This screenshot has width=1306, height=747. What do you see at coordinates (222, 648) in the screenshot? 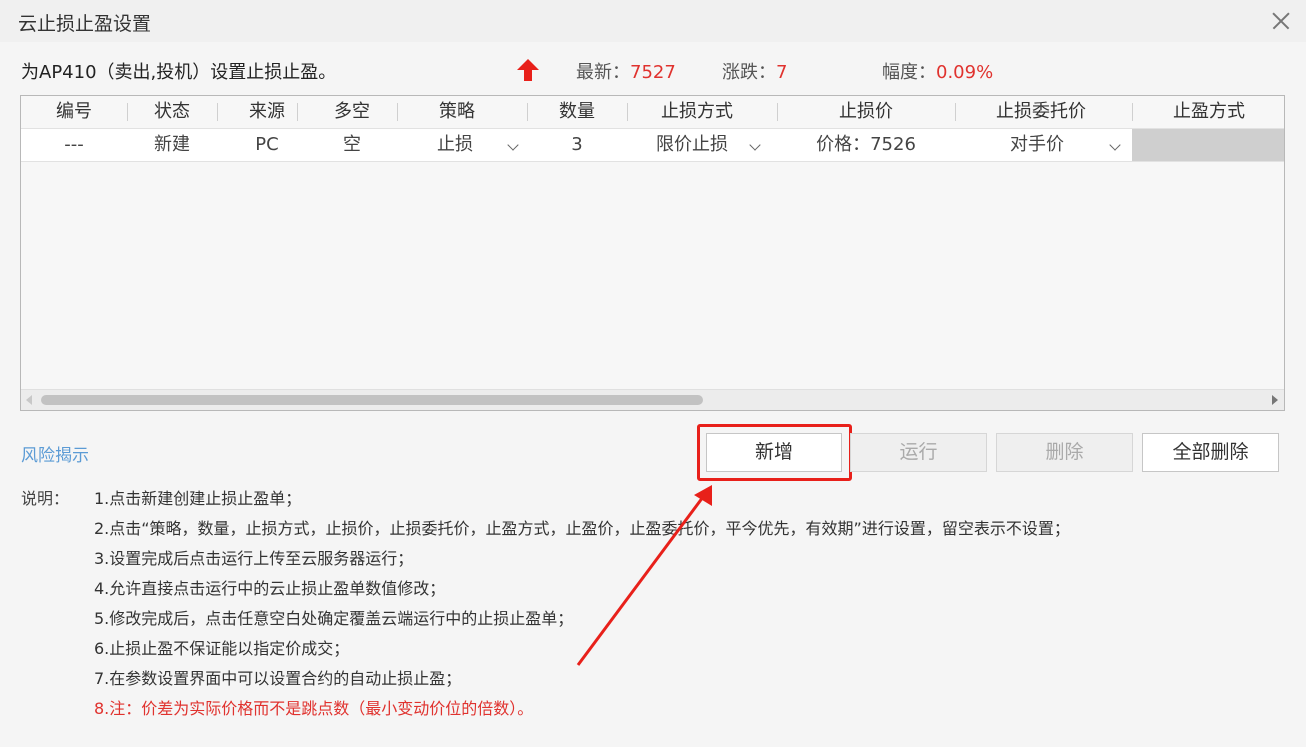
I see `note-item: 6.止损止盈不保证能以指定价成交；` at bounding box center [222, 648].